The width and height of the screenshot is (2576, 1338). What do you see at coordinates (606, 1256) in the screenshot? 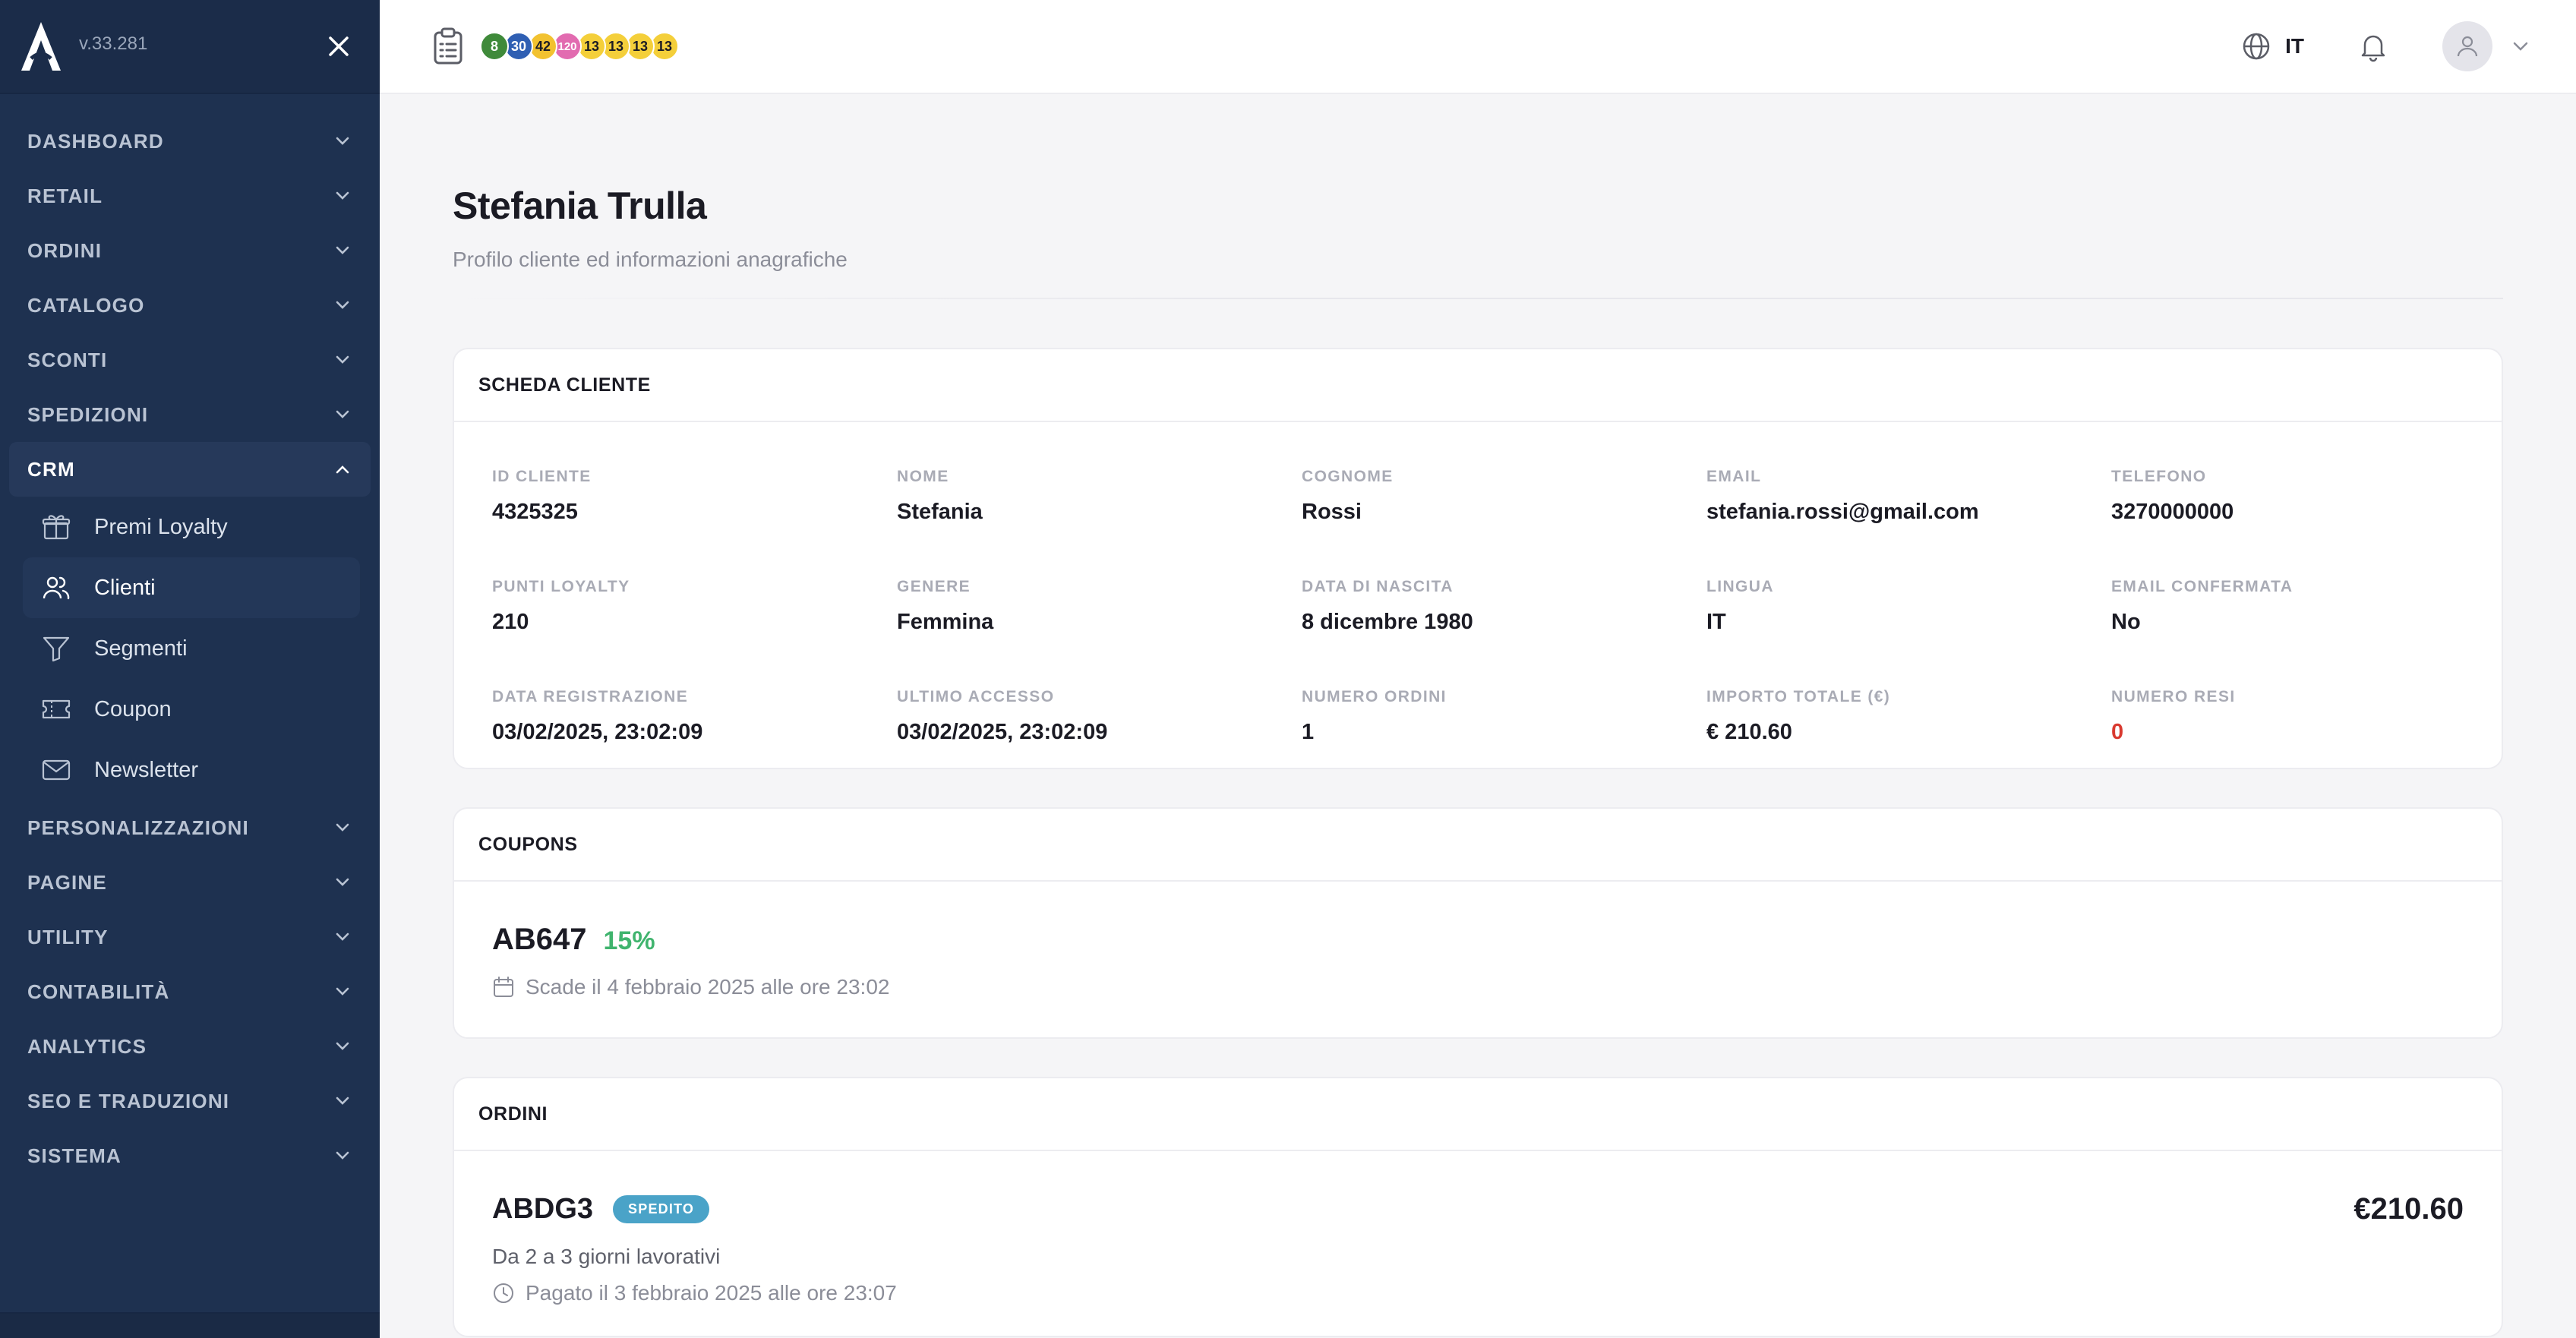
I see `order-shipping: Da 2 a 3 giorni lavorativi` at bounding box center [606, 1256].